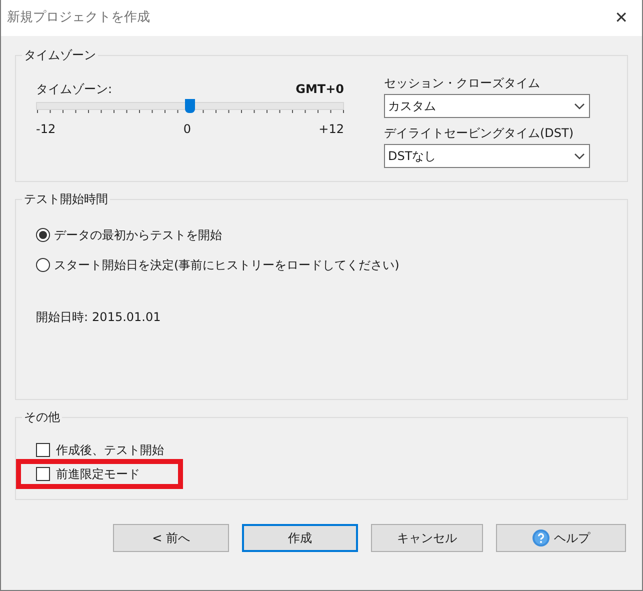  What do you see at coordinates (227, 265) in the screenshot?
I see `radio-label: スタート開始日を決定(事前にヒストリーをロードしてください)` at bounding box center [227, 265].